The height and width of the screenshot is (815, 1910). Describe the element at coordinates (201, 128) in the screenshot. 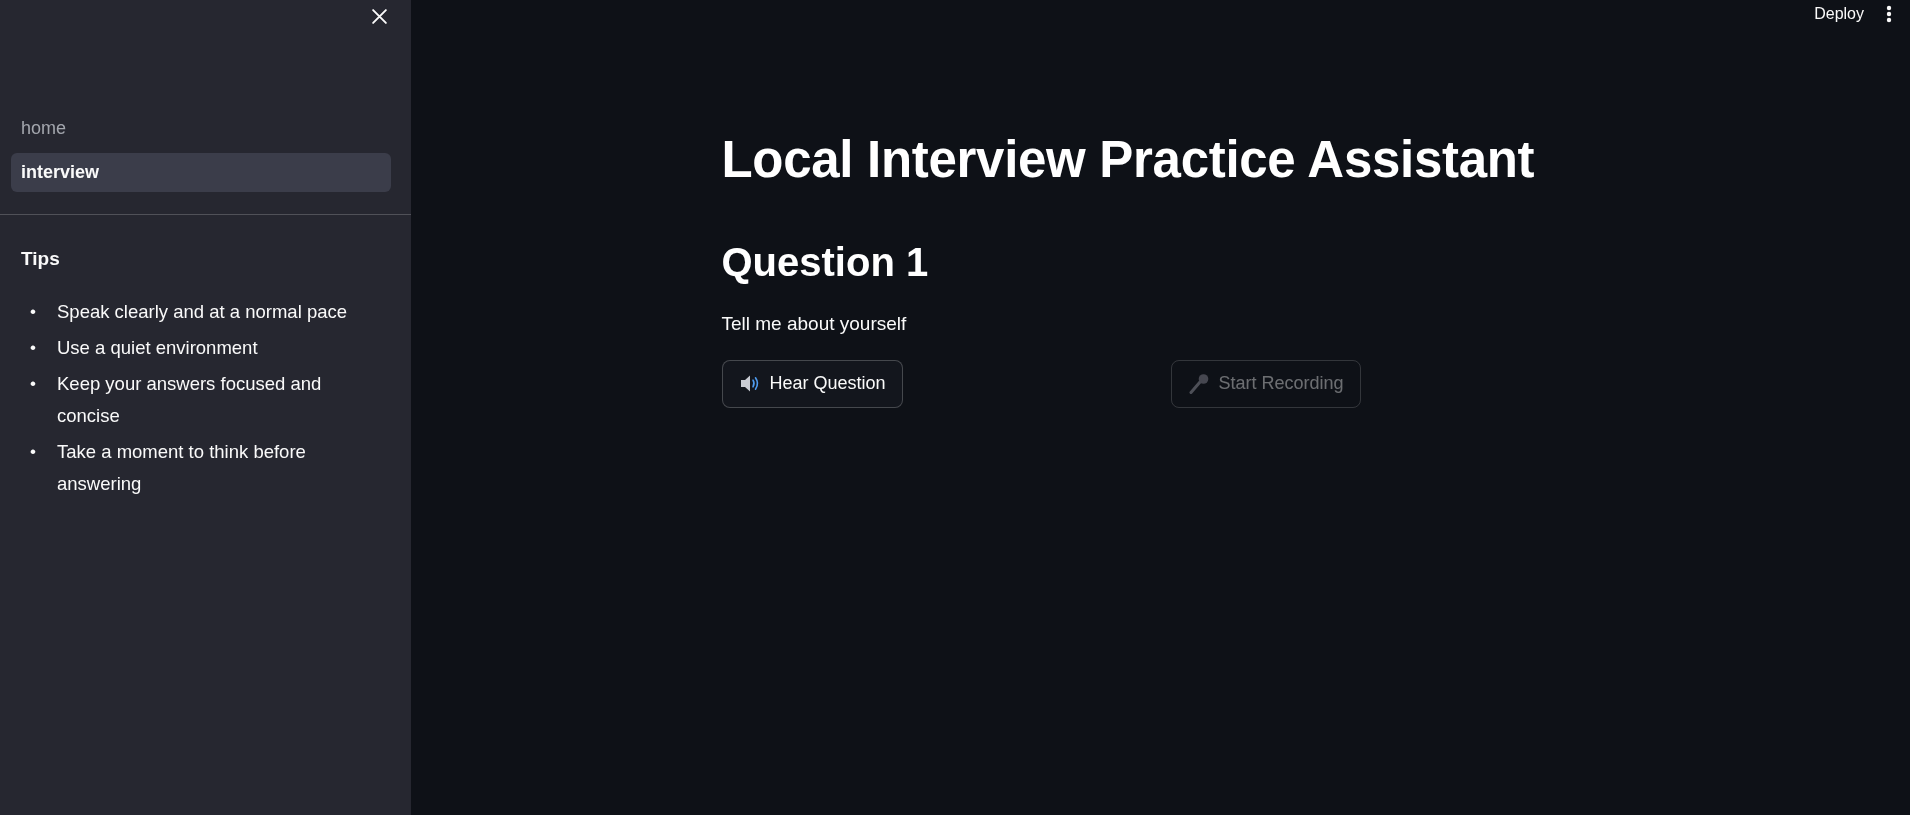

I see `sidebar-nav-item: home` at that location.